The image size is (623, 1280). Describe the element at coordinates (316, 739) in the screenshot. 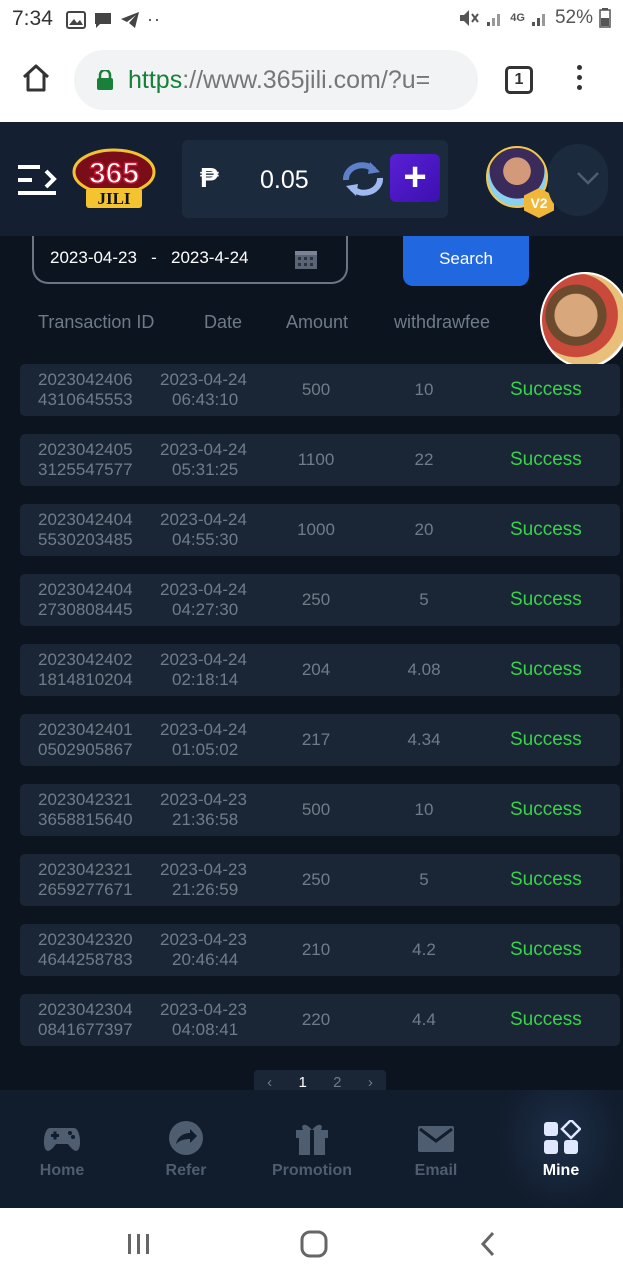

I see `transaction-amount: 217` at that location.